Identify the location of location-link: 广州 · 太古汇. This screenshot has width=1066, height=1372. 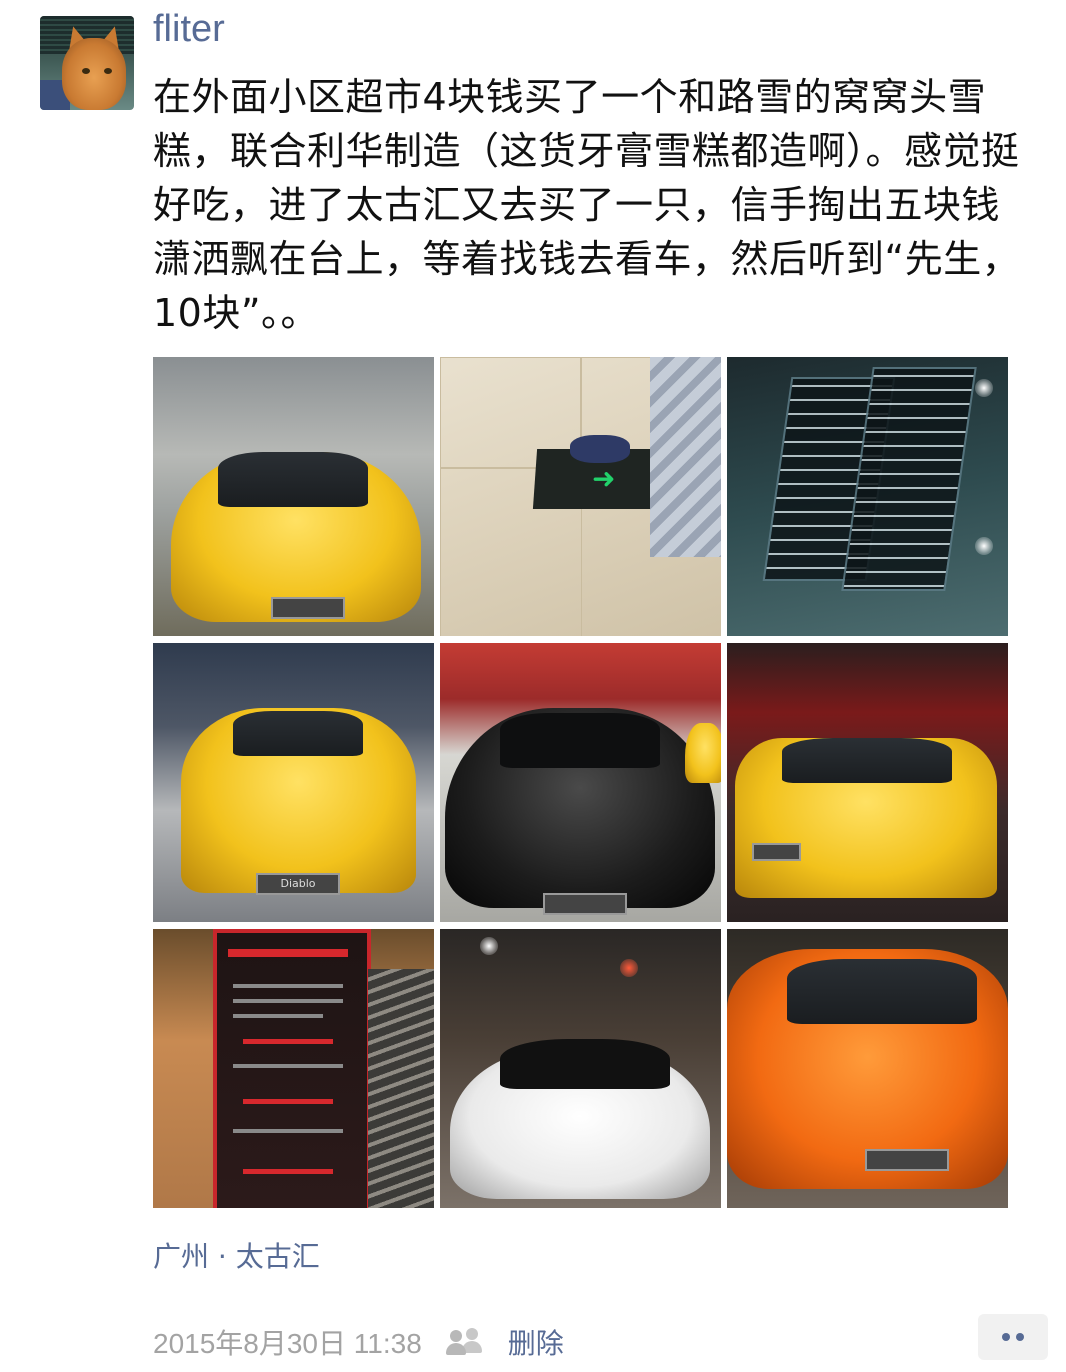
(236, 1255).